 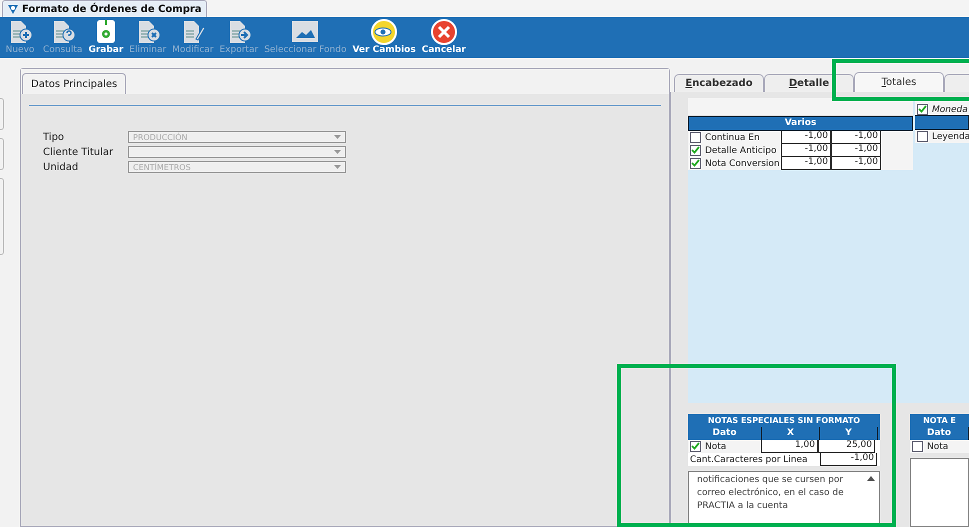 What do you see at coordinates (809, 83) in the screenshot?
I see `tab: Detalle` at bounding box center [809, 83].